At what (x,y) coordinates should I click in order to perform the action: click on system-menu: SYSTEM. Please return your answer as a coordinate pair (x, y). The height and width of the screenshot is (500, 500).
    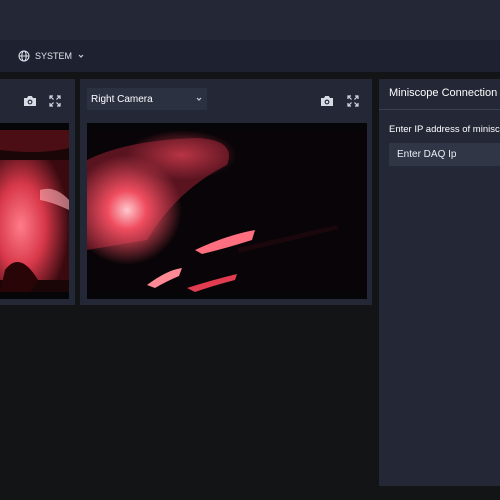
    Looking at the image, I should click on (51, 56).